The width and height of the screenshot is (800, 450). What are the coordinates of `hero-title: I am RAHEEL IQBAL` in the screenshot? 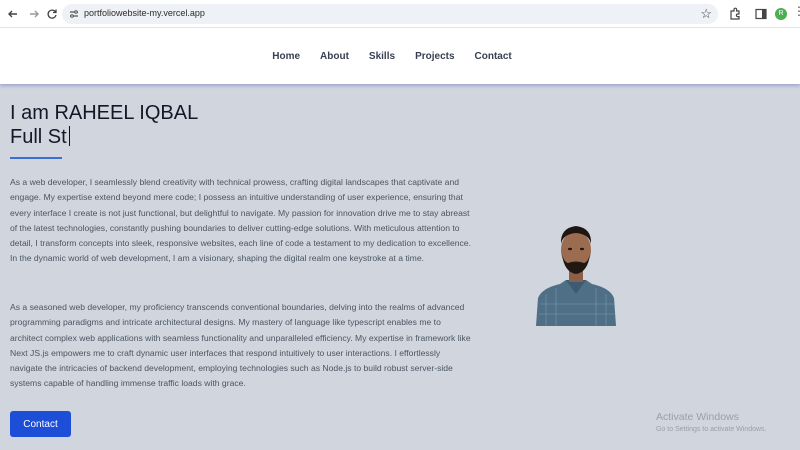 It's located at (104, 113).